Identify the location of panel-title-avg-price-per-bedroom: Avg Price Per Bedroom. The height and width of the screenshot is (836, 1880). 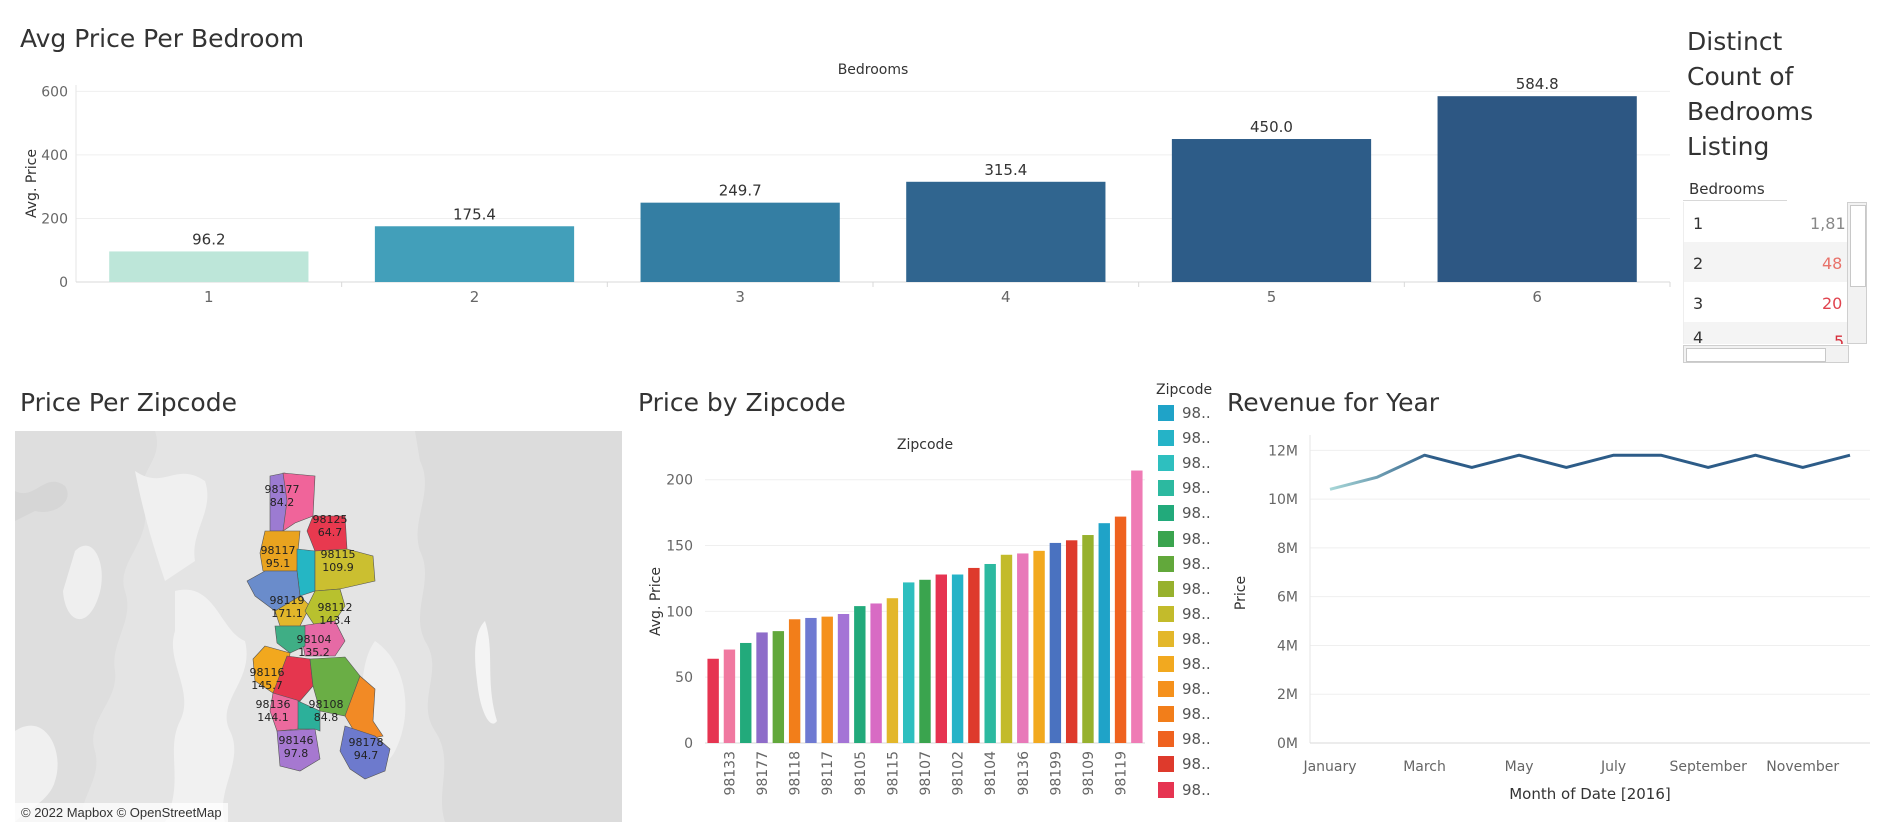
(162, 38).